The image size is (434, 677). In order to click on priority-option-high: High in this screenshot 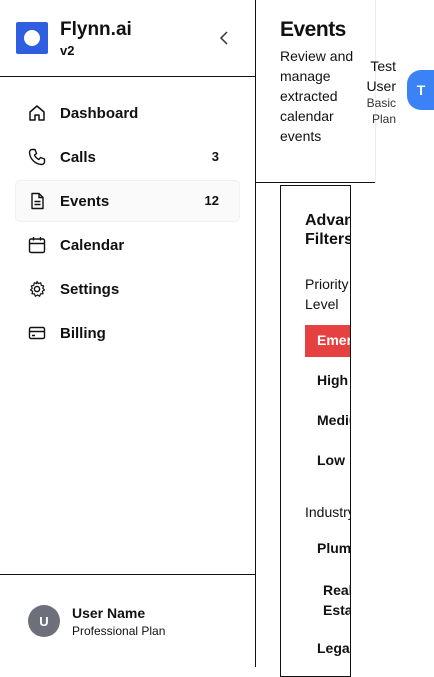, I will do `click(327, 381)`.